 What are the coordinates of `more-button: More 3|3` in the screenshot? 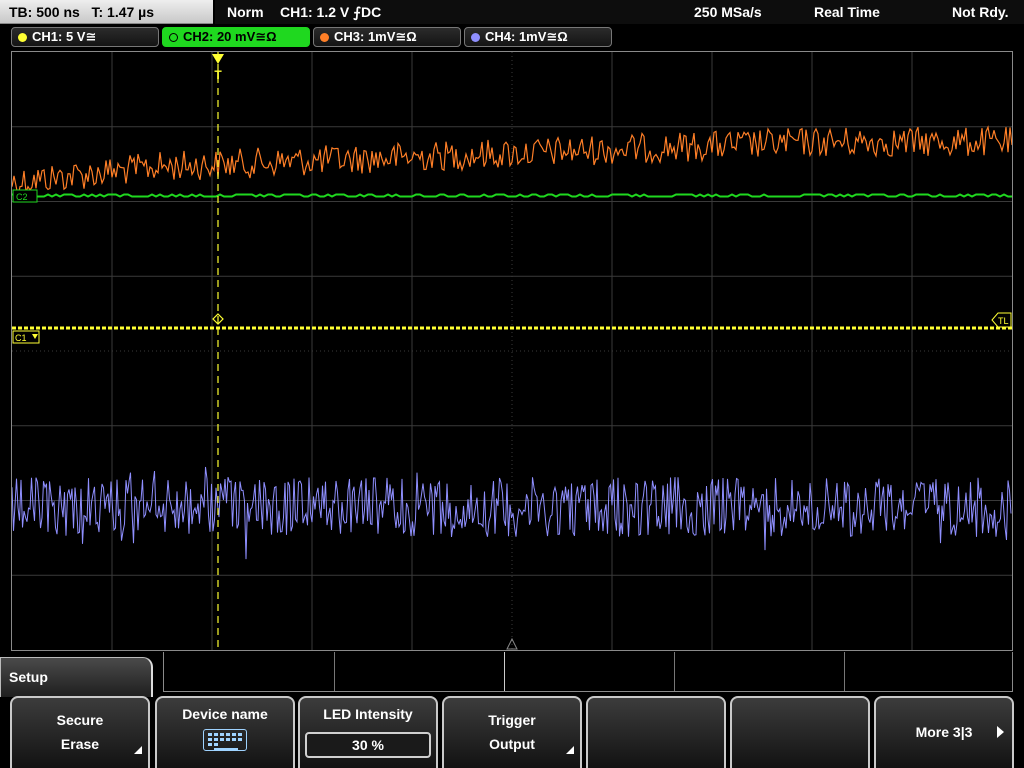 It's located at (944, 732).